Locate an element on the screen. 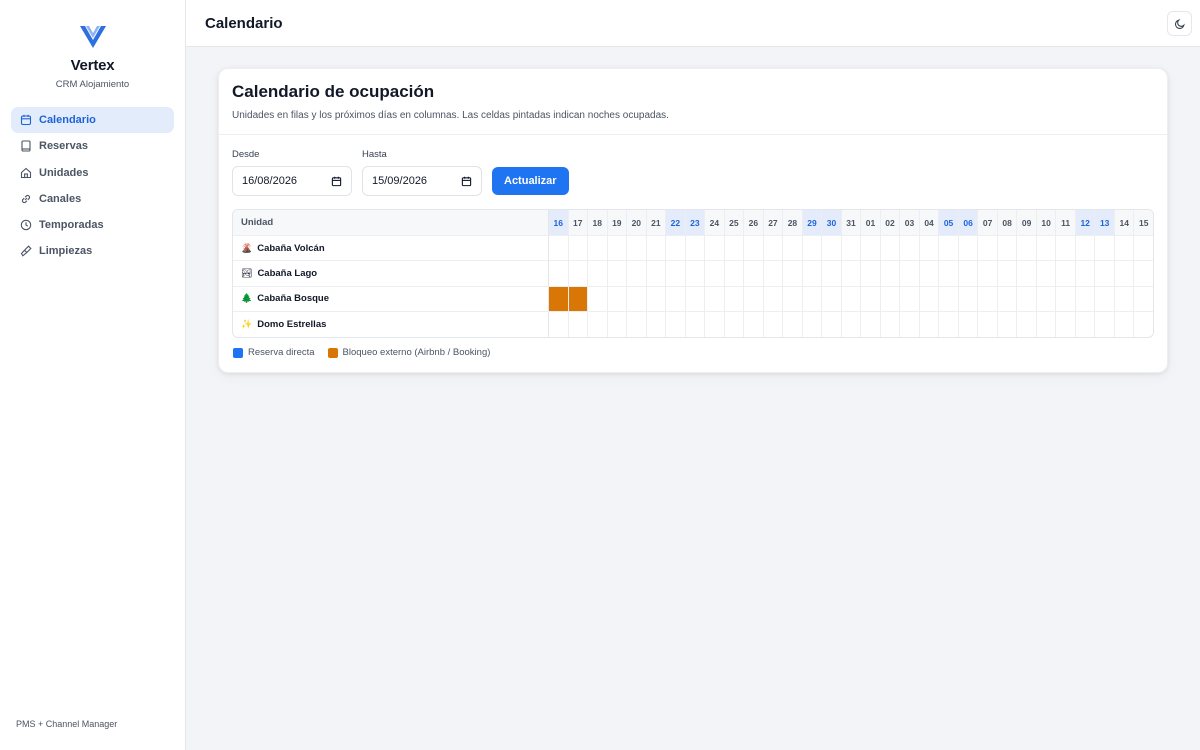 This screenshot has width=1200, height=750. unit-name-cell: 🌲 Cabaña Bosque is located at coordinates (391, 298).